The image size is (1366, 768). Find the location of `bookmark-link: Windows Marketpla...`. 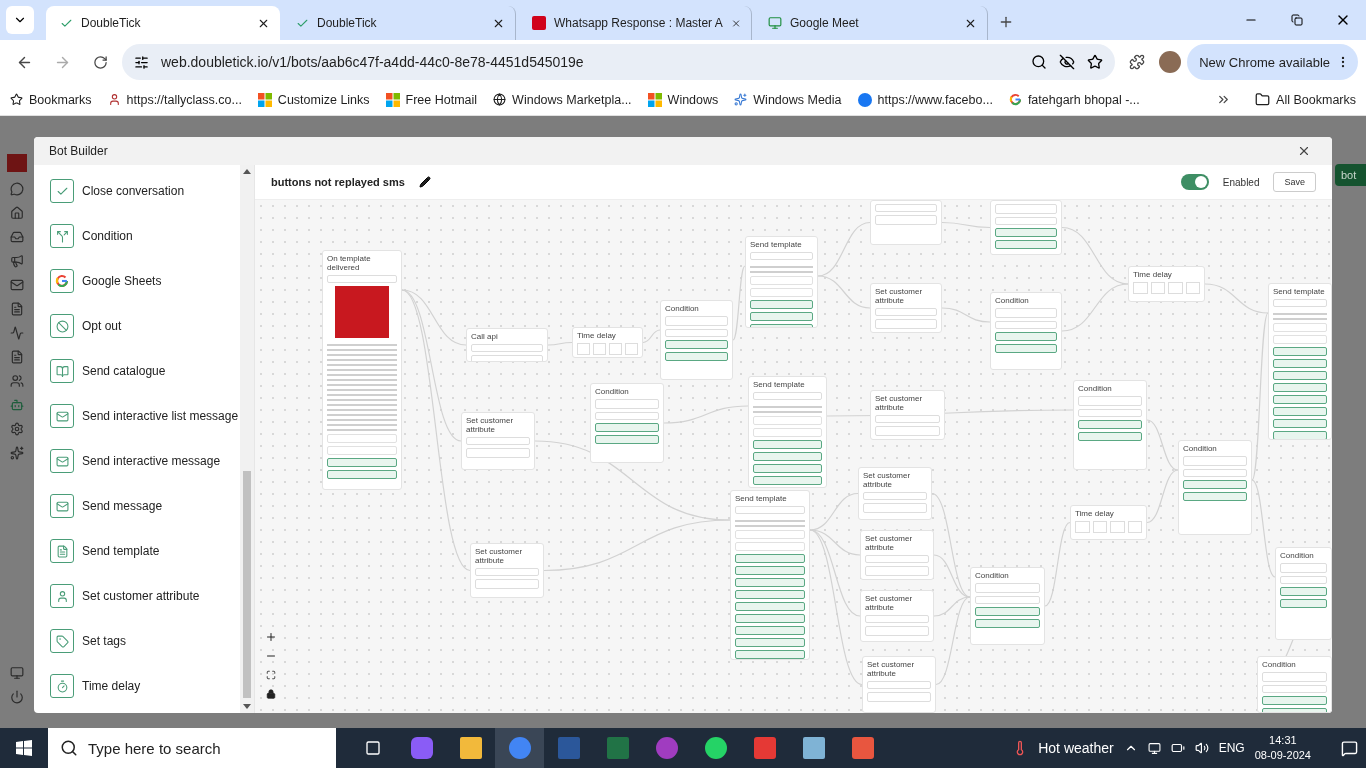

bookmark-link: Windows Marketpla... is located at coordinates (562, 99).